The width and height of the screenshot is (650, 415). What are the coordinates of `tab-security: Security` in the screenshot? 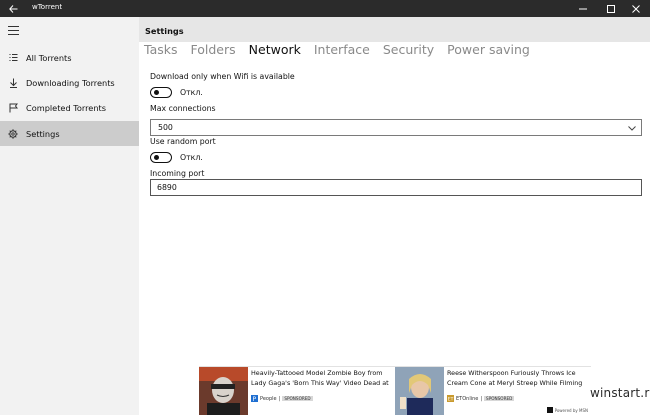 It's located at (408, 51).